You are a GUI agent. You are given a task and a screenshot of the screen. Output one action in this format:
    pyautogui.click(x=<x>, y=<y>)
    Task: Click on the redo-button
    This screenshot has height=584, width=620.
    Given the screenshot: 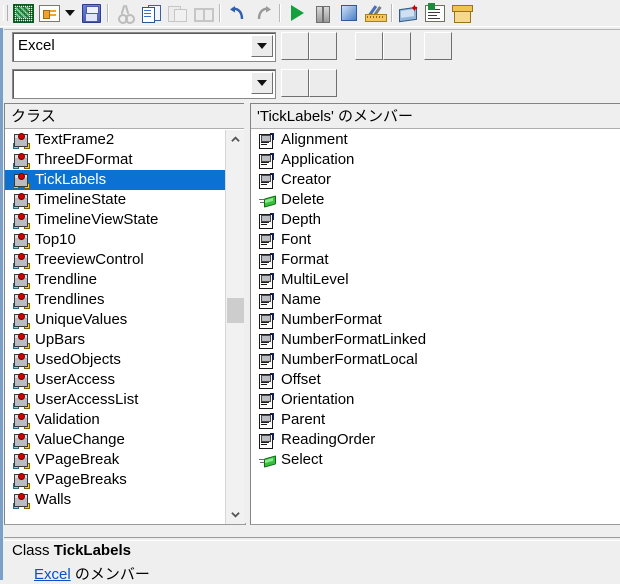 What is the action you would take?
    pyautogui.click(x=263, y=13)
    